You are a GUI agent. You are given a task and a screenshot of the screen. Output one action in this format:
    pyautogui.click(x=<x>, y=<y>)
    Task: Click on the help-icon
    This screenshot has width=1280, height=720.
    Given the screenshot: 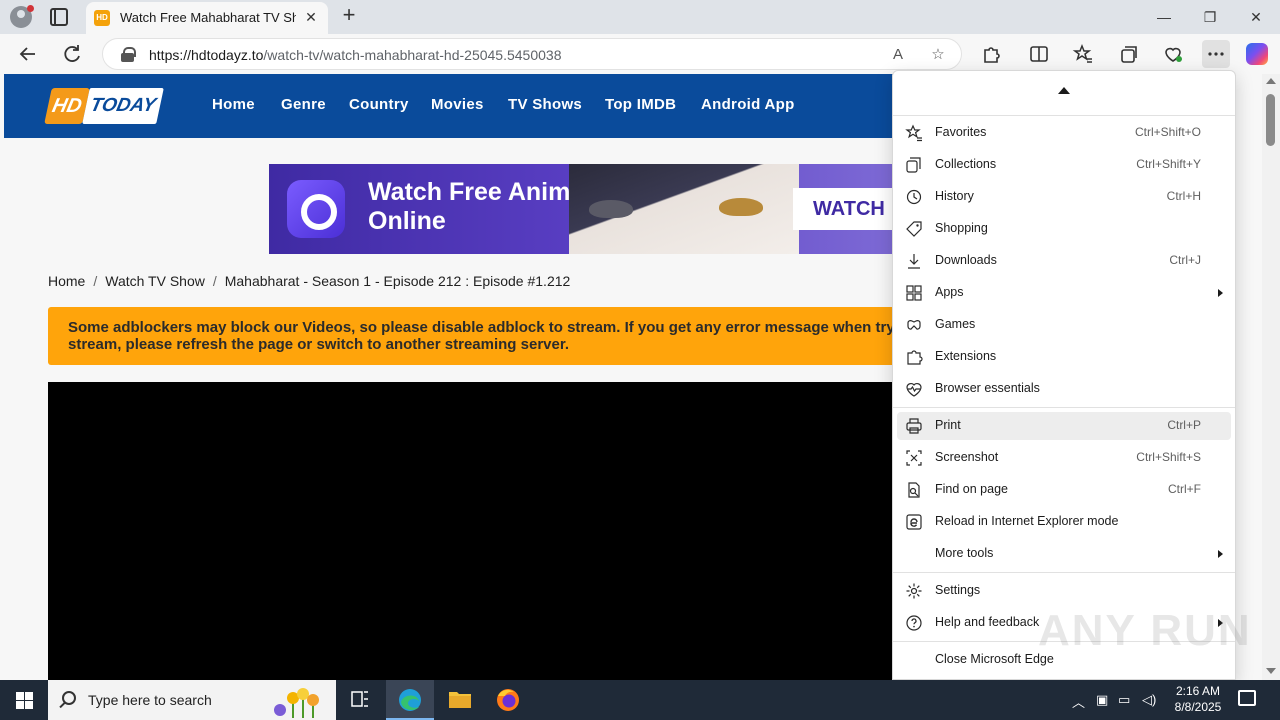 What is the action you would take?
    pyautogui.click(x=914, y=623)
    